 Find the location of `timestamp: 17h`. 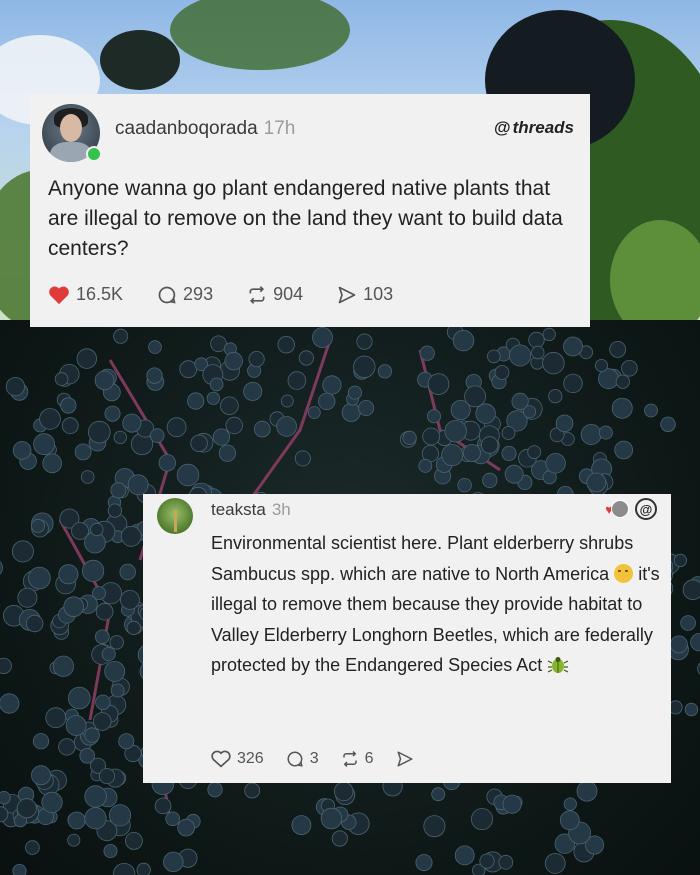

timestamp: 17h is located at coordinates (279, 128).